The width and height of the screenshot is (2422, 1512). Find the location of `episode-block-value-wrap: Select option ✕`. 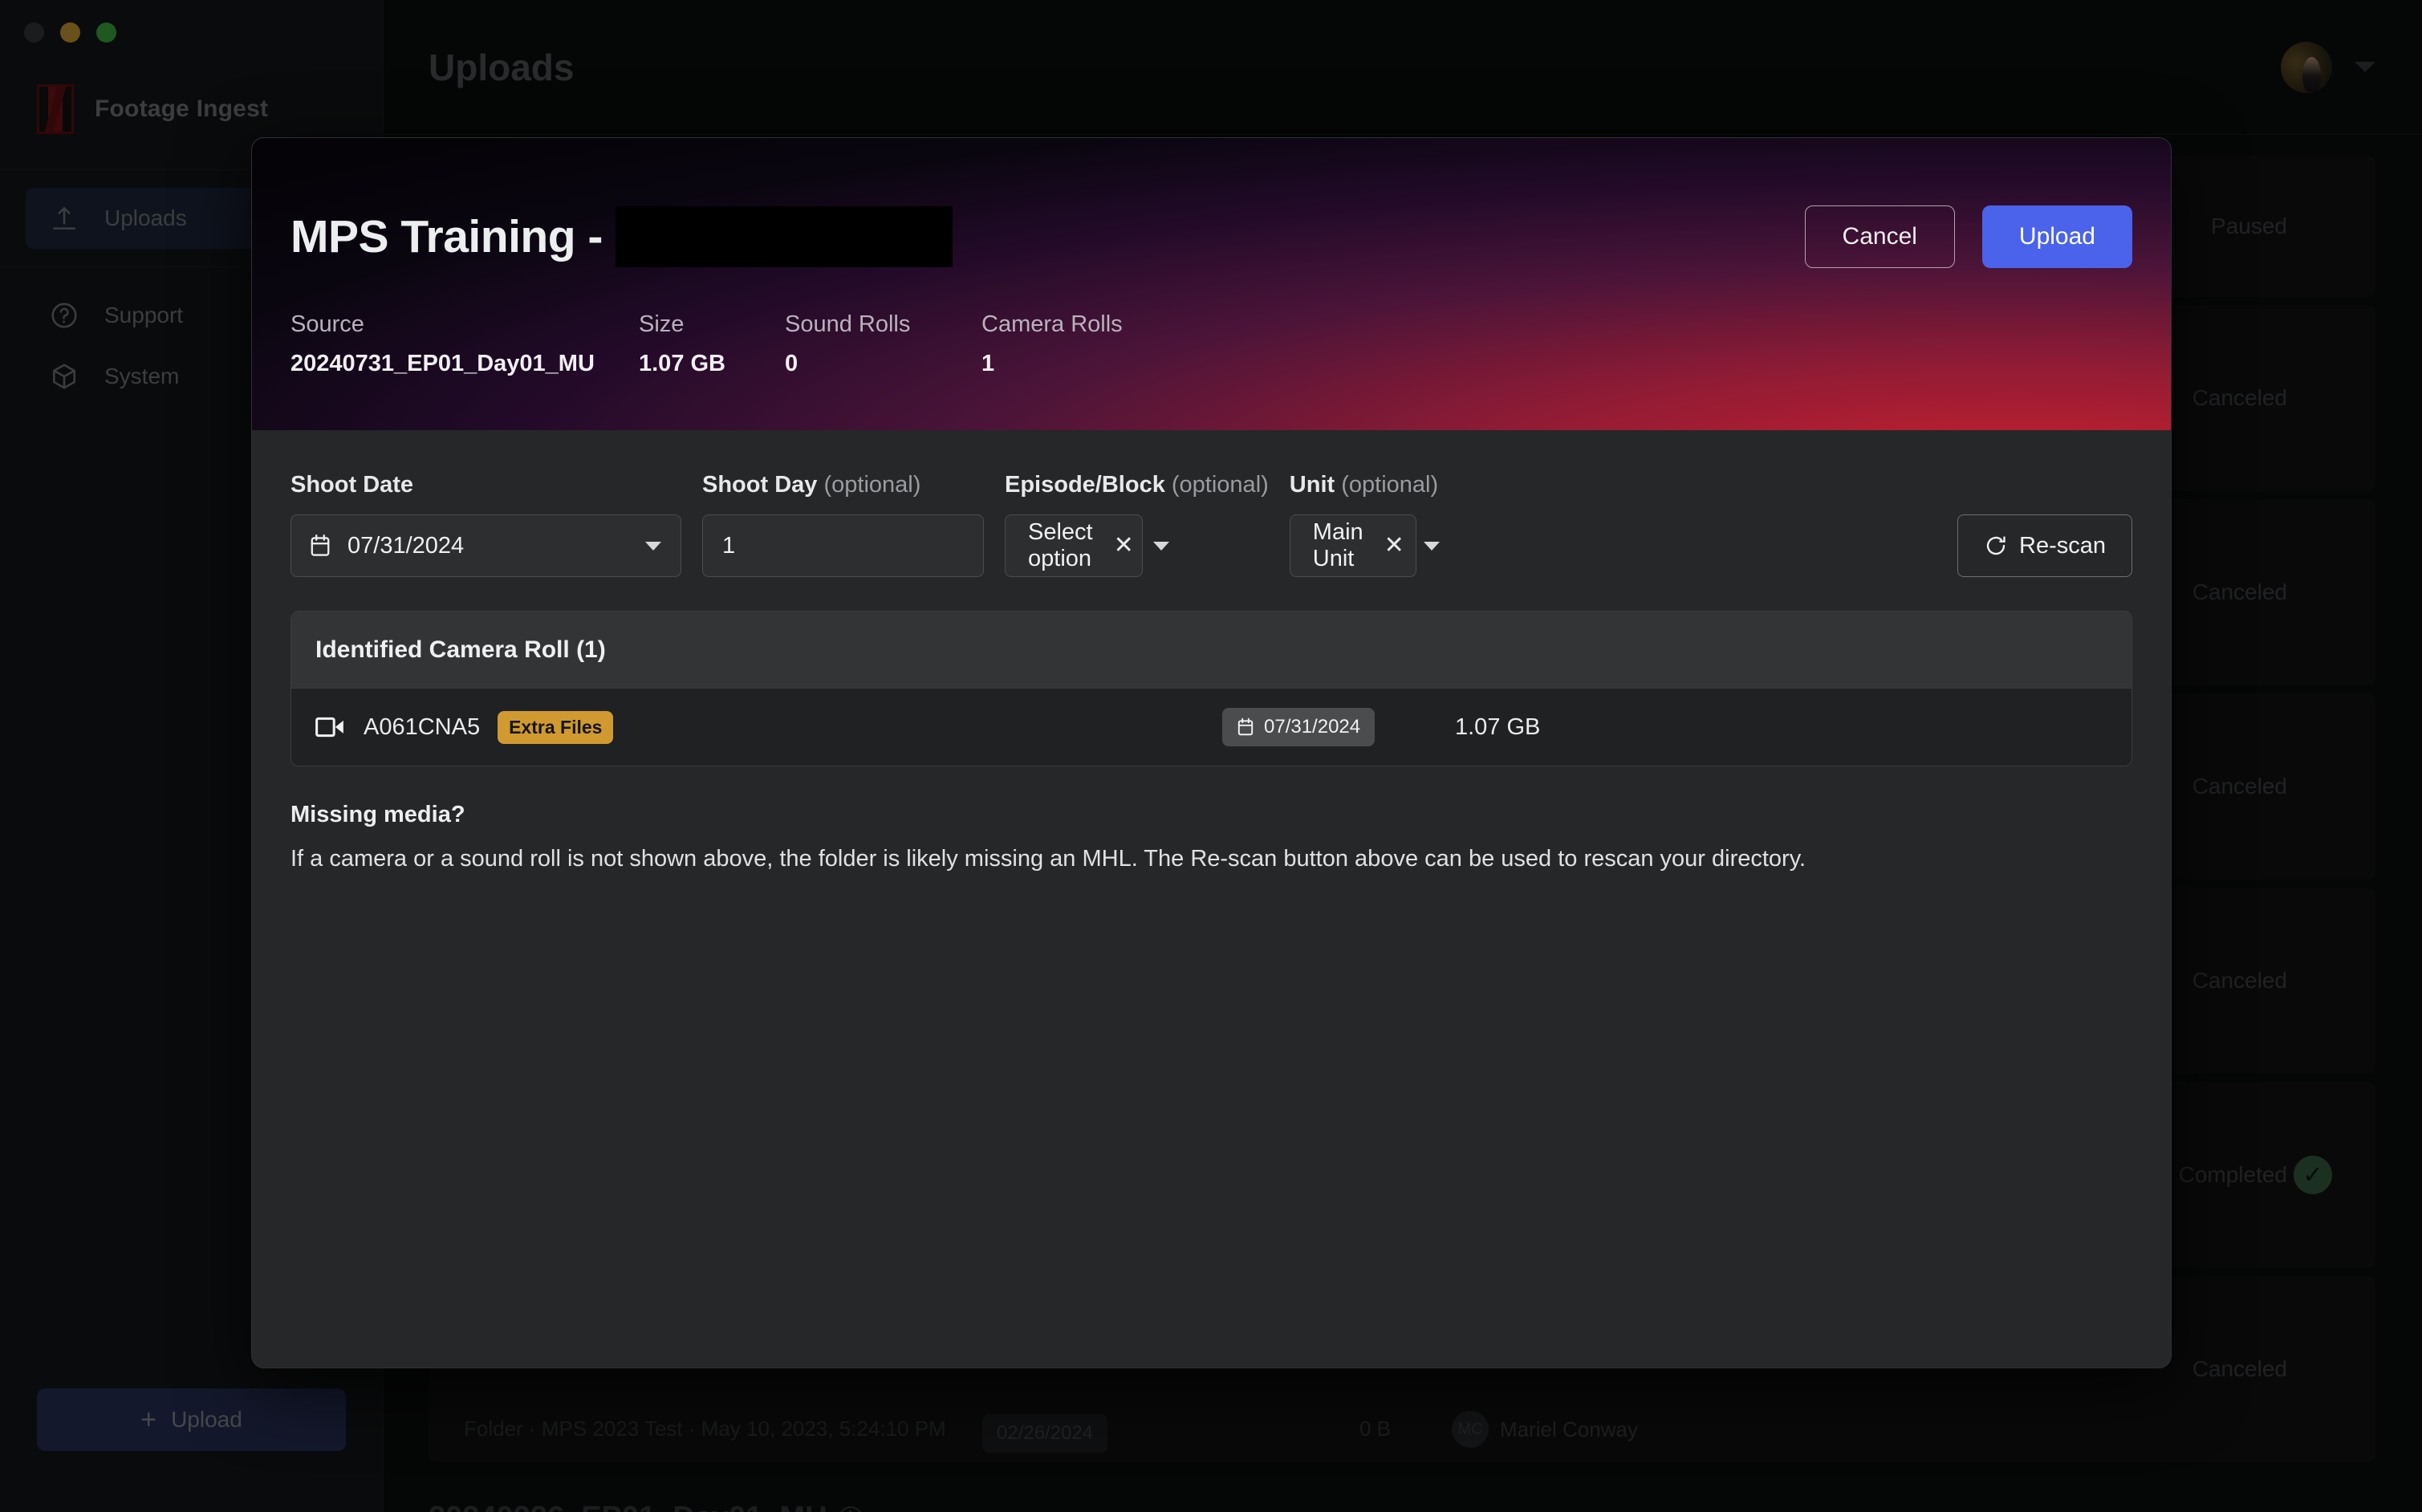

episode-block-value-wrap: Select option ✕ is located at coordinates (1080, 545).